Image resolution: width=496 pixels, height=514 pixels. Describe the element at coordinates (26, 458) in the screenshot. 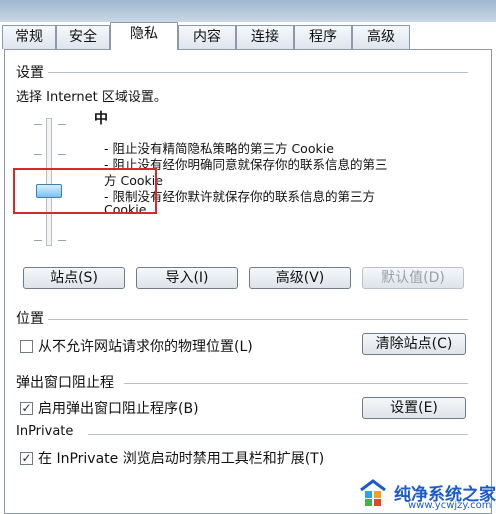

I see `inprivate-checkbox: ✓` at that location.